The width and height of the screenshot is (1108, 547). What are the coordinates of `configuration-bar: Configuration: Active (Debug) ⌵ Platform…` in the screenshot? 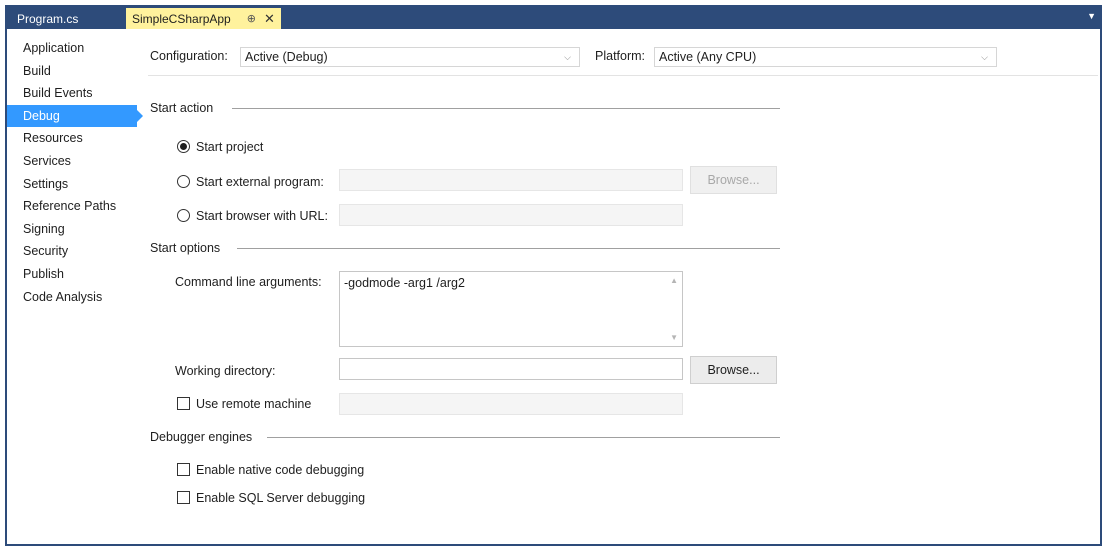 It's located at (623, 57).